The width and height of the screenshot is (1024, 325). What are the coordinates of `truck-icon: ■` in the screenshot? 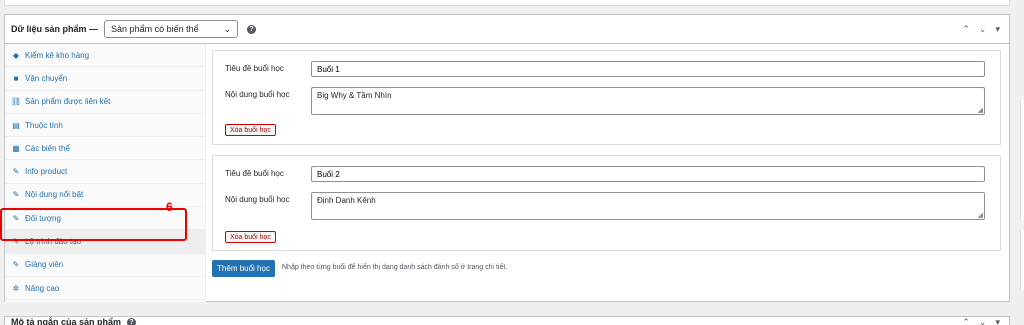 It's located at (16, 78).